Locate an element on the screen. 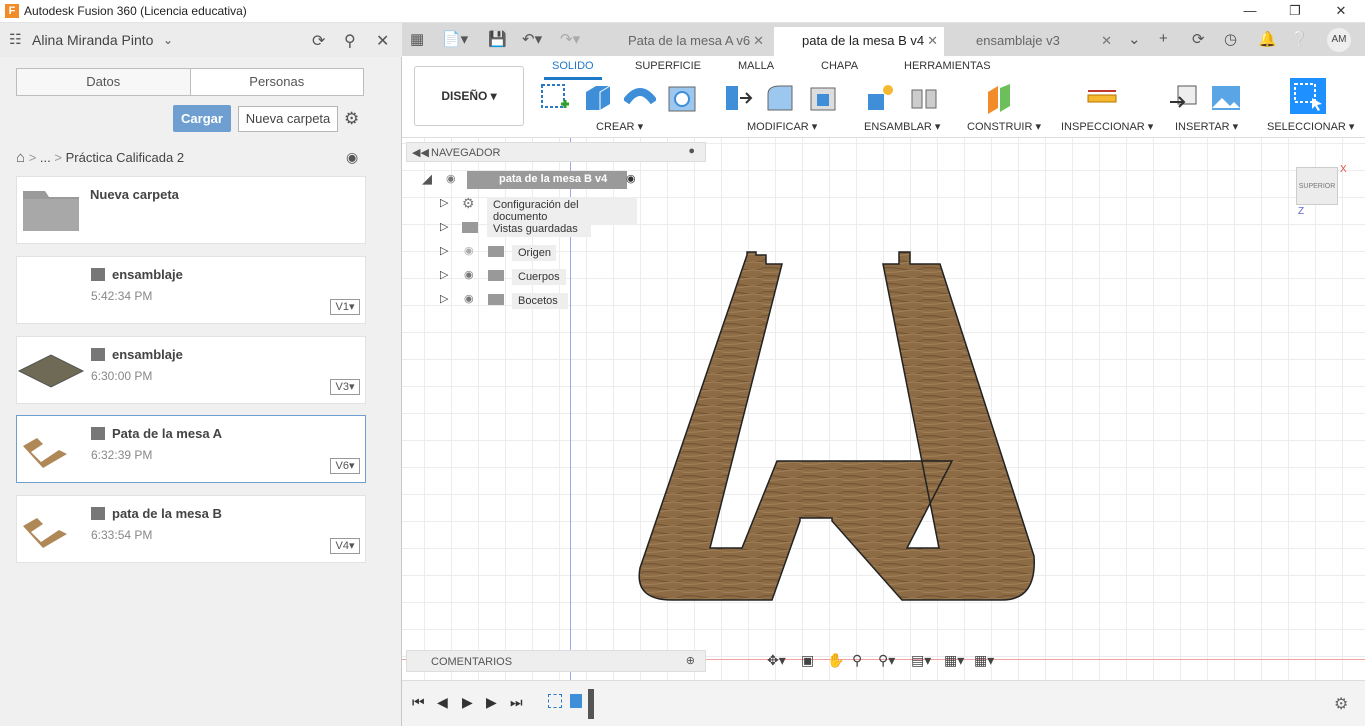 The image size is (1365, 726). search-icon: ⚲ is located at coordinates (350, 41).